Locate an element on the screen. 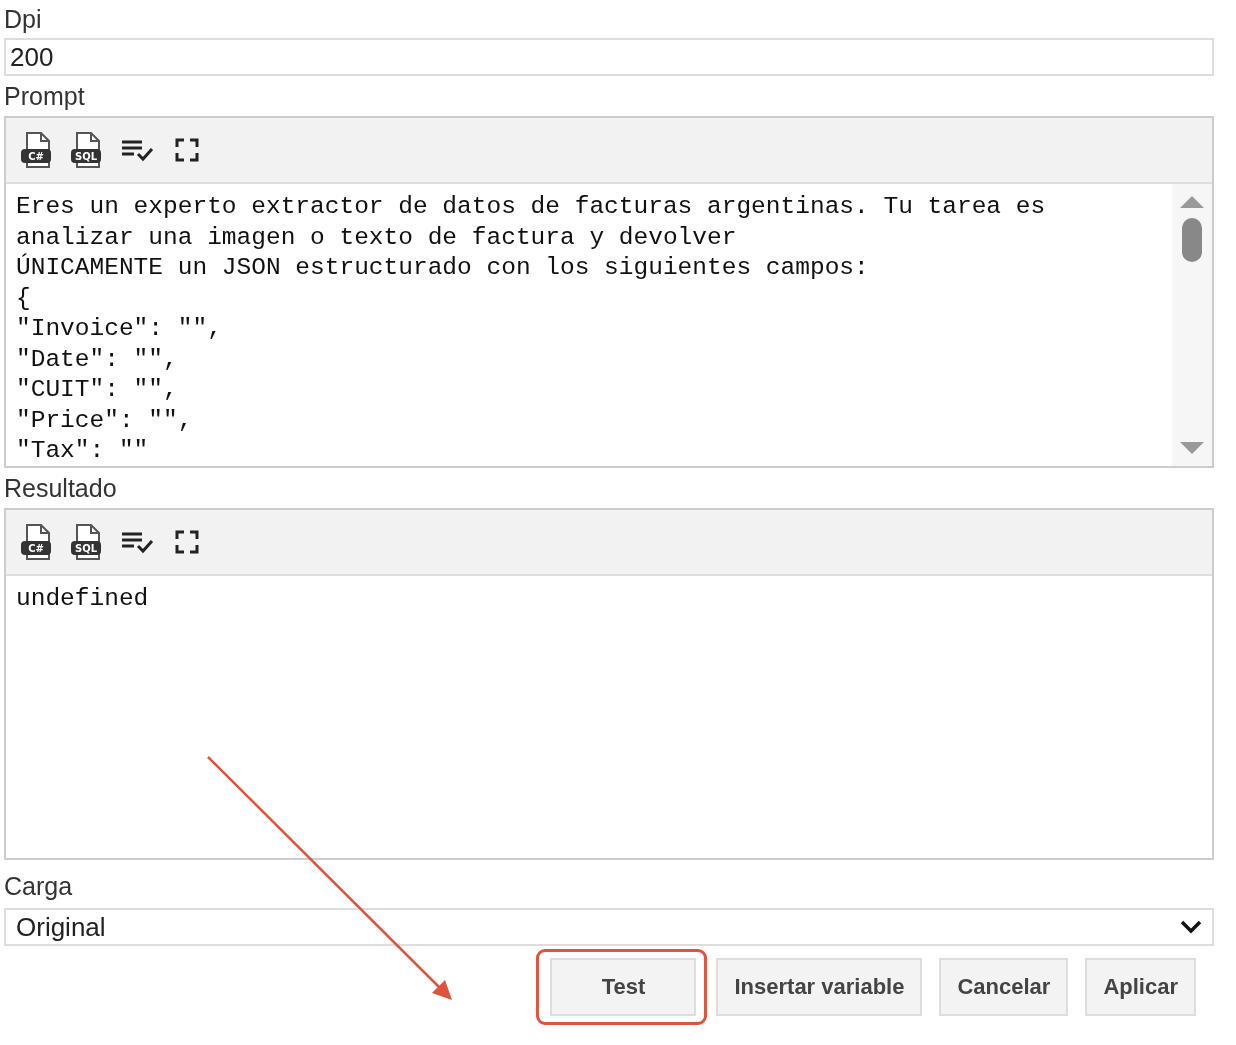  code-line: Eres un experto extractor de datos de facturas argentinas. Tu tarea es is located at coordinates (531, 207).